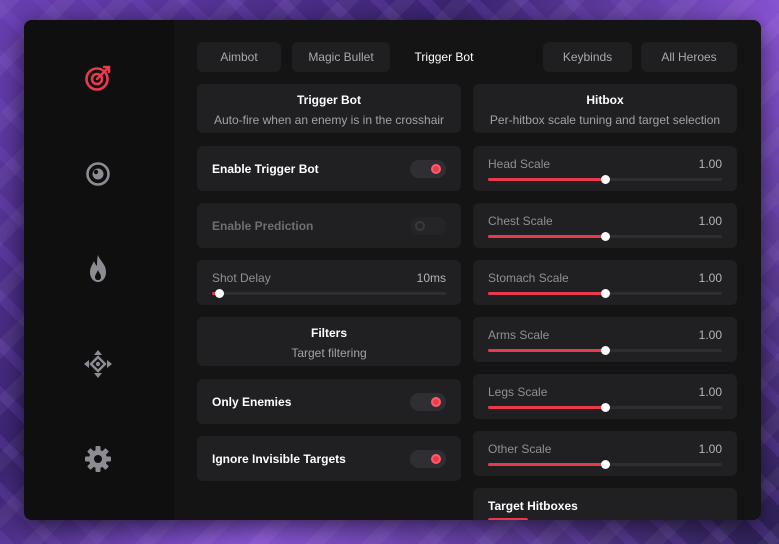 This screenshot has height=544, width=779. I want to click on tab-magic-bullet: Magic Bullet, so click(341, 57).